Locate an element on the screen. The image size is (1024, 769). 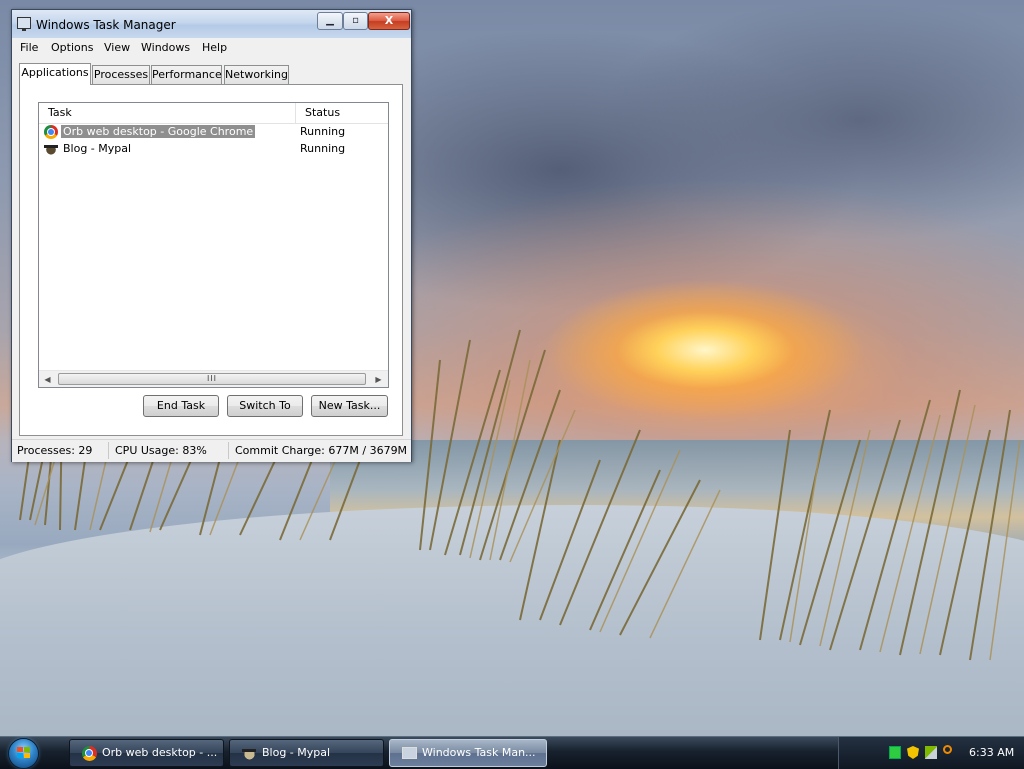
scroll-thumb: III is located at coordinates (212, 379).